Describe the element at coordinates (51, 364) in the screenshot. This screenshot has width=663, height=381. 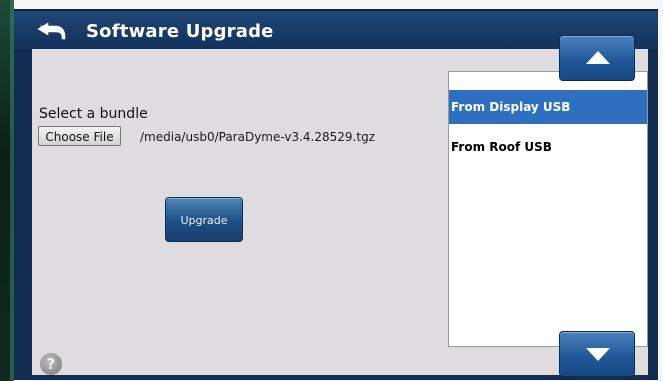
I see `help-icon: ?` at that location.